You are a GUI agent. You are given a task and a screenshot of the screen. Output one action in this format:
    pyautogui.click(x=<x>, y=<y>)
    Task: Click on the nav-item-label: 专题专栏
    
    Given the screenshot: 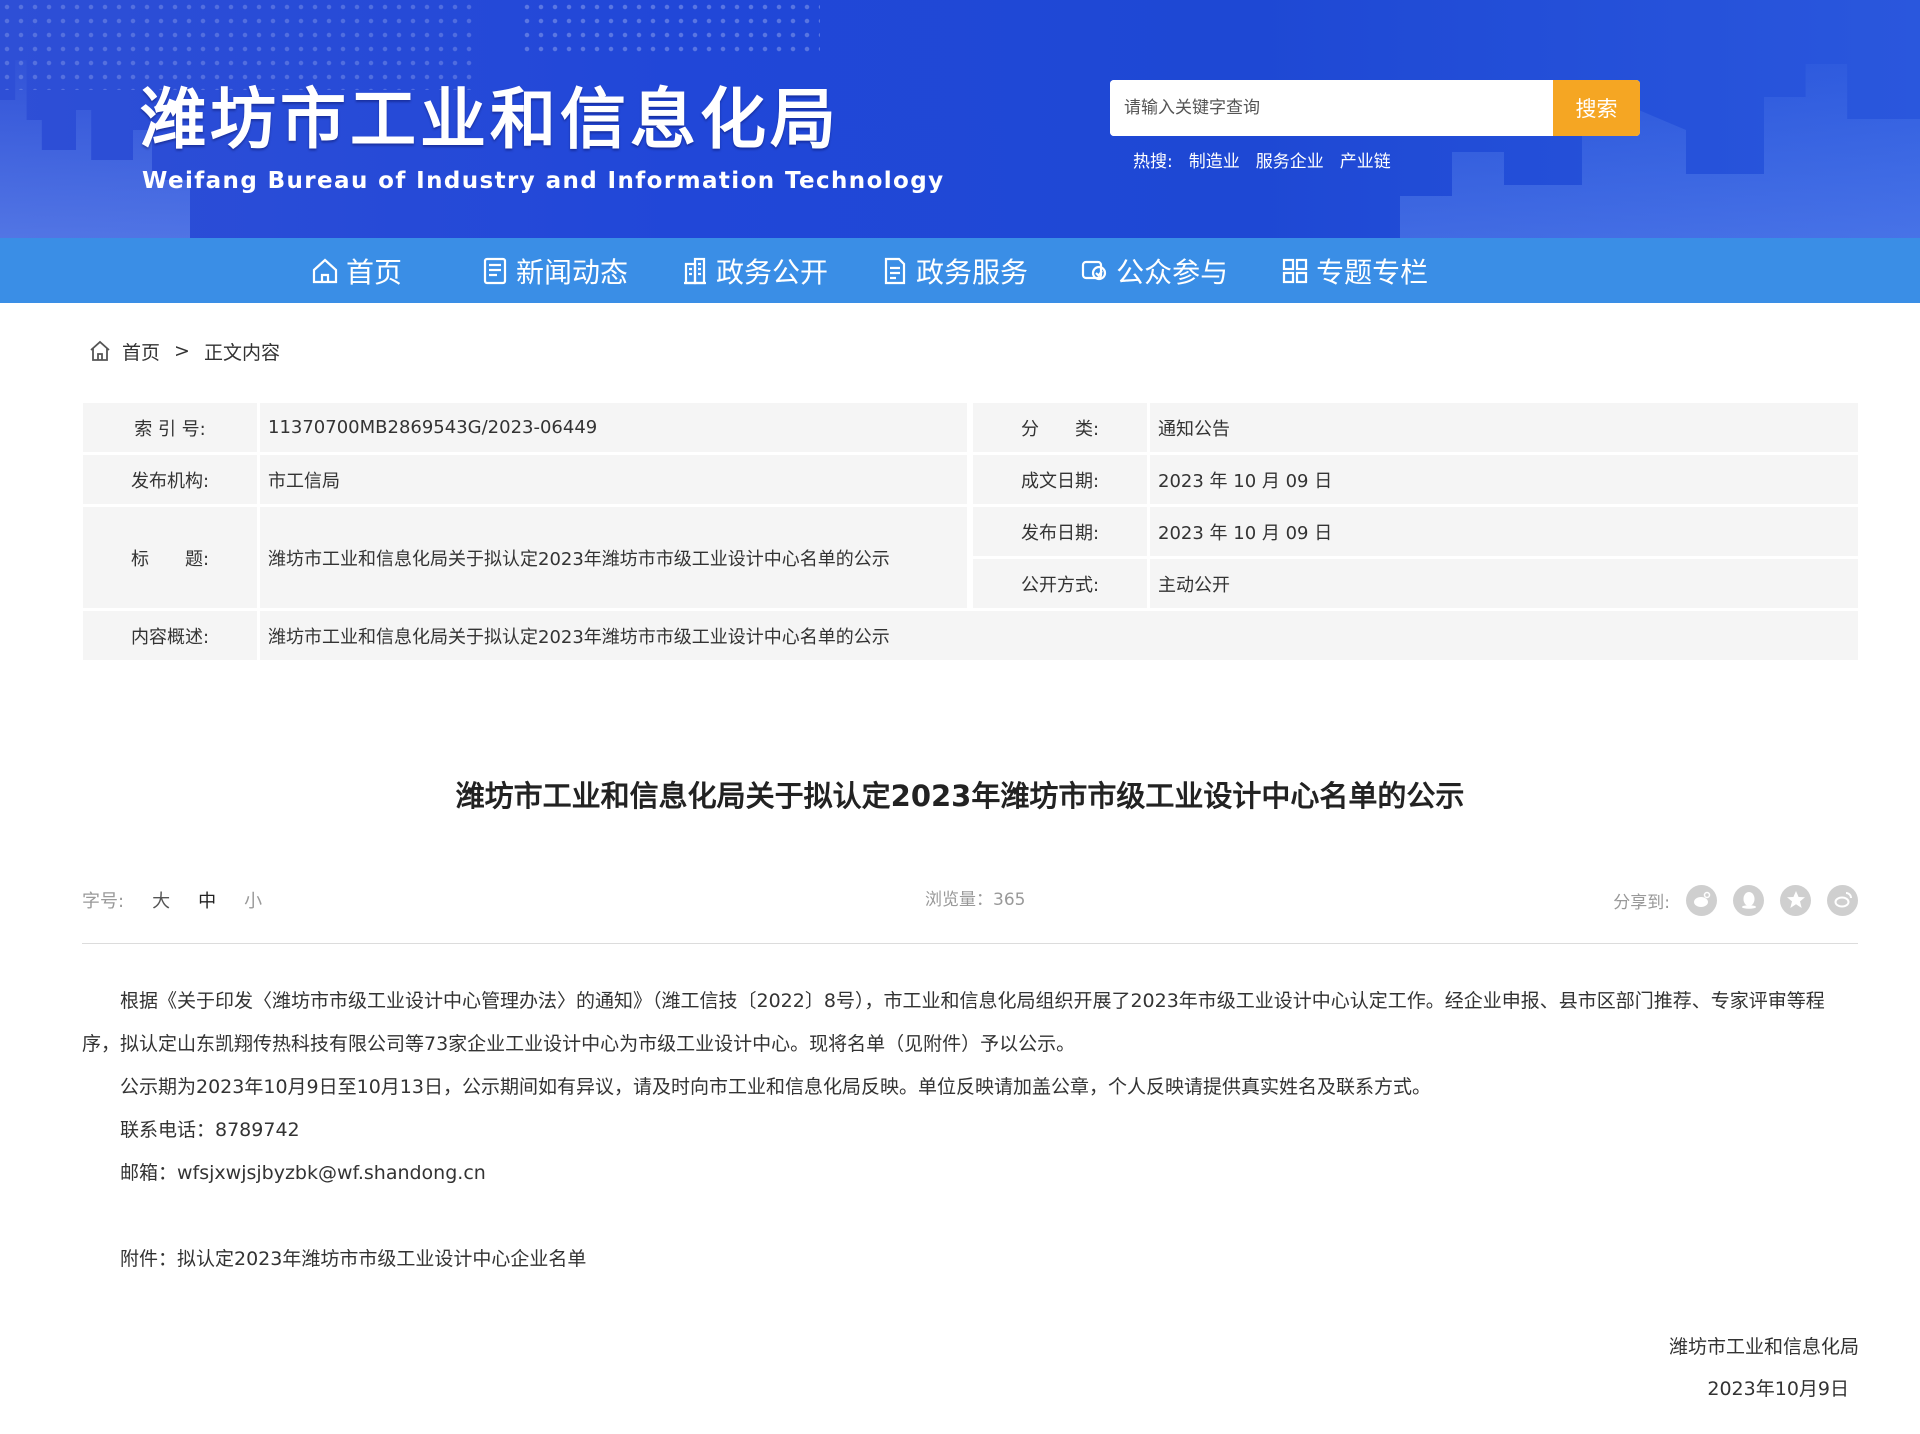 What is the action you would take?
    pyautogui.click(x=1372, y=272)
    